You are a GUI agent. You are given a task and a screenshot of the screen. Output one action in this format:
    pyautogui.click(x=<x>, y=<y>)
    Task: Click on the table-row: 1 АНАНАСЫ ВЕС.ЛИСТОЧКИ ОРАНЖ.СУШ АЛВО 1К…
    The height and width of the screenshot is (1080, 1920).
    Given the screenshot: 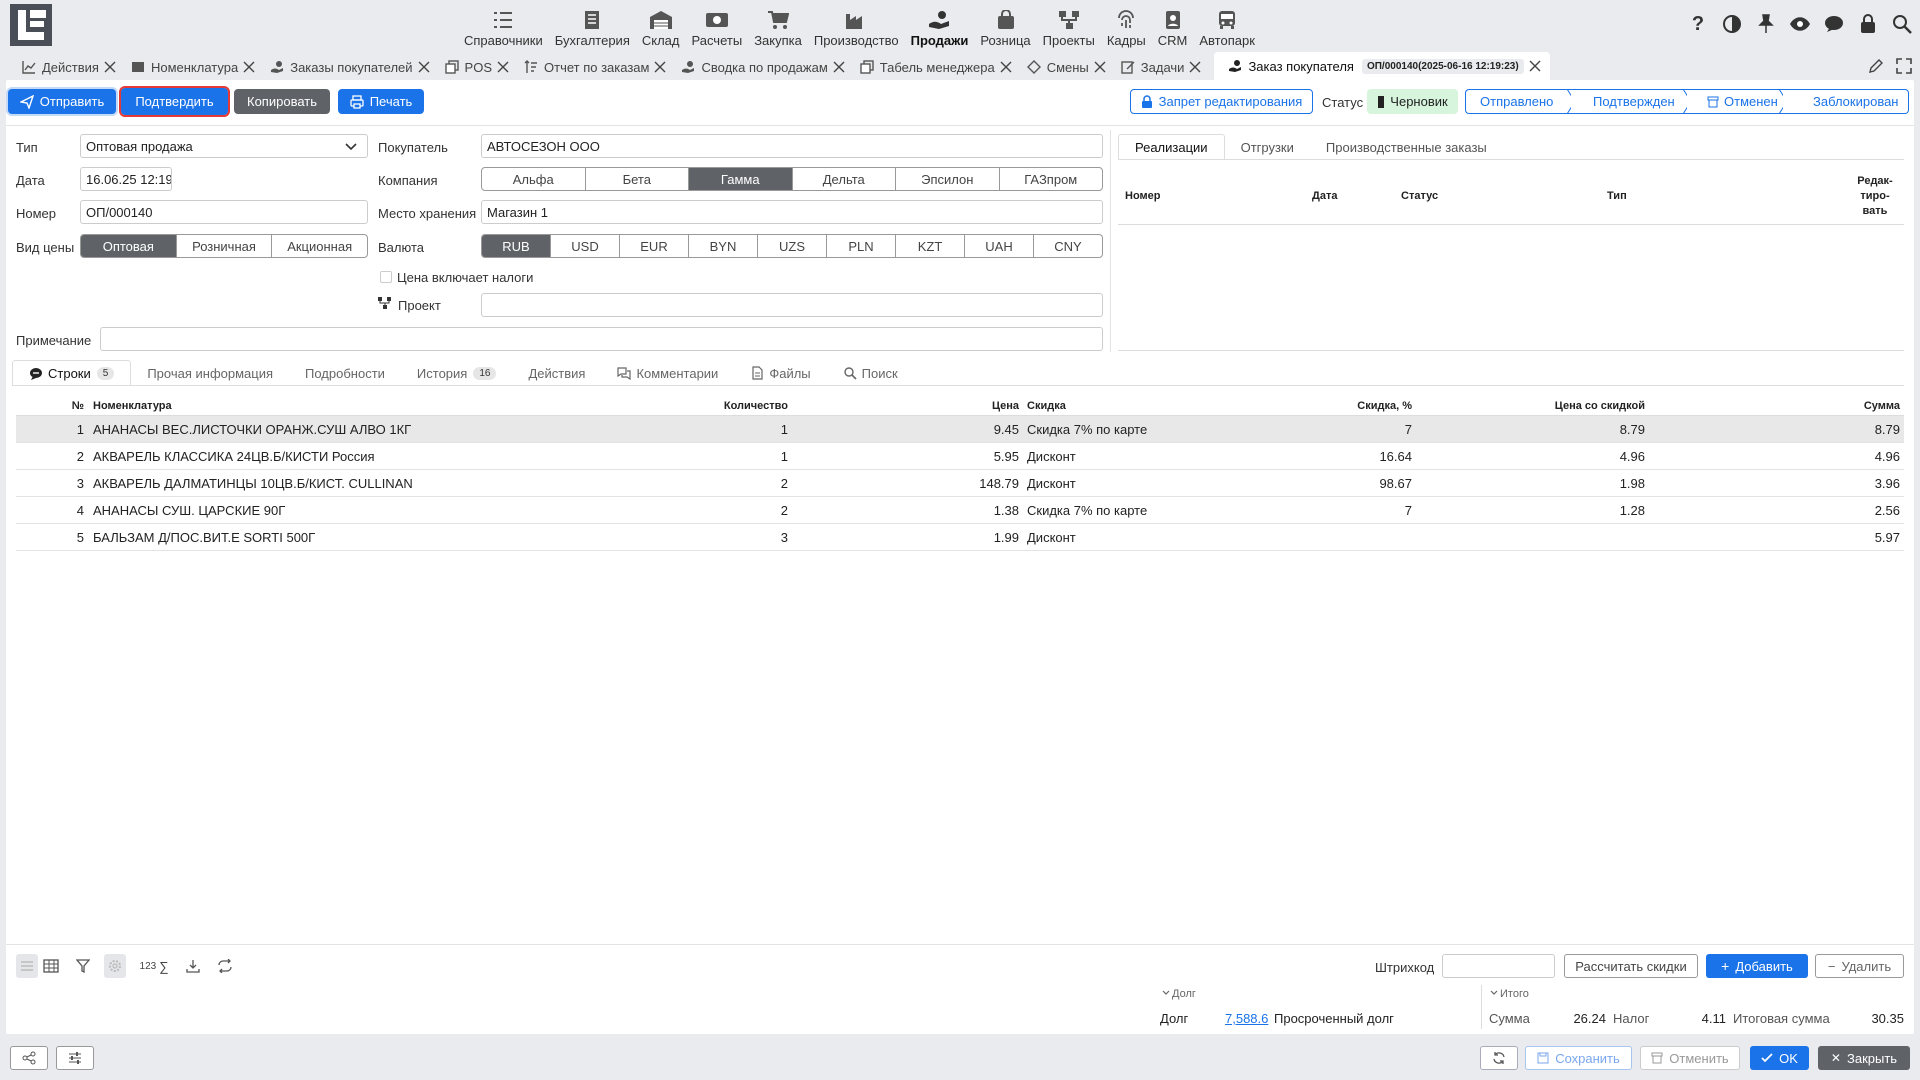 What is the action you would take?
    pyautogui.click(x=960, y=429)
    